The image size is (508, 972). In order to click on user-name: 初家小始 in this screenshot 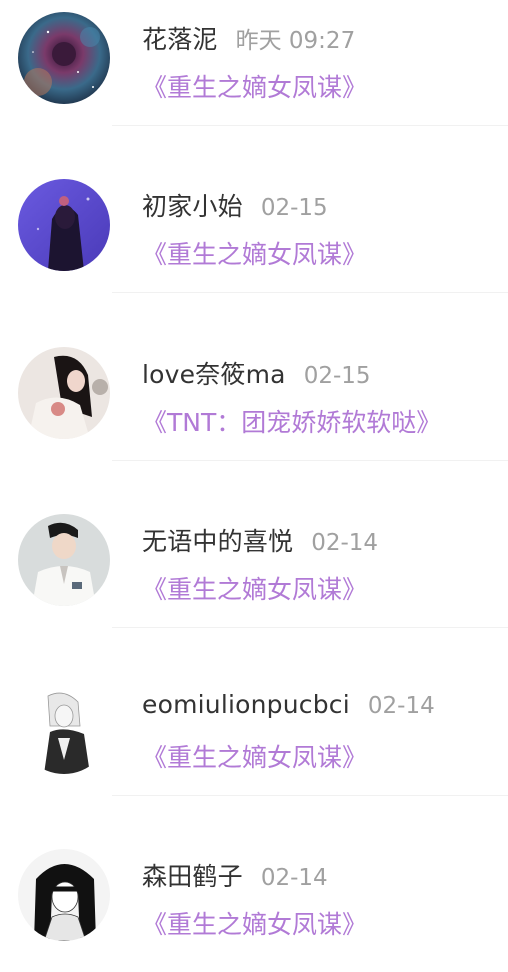, I will do `click(192, 206)`.